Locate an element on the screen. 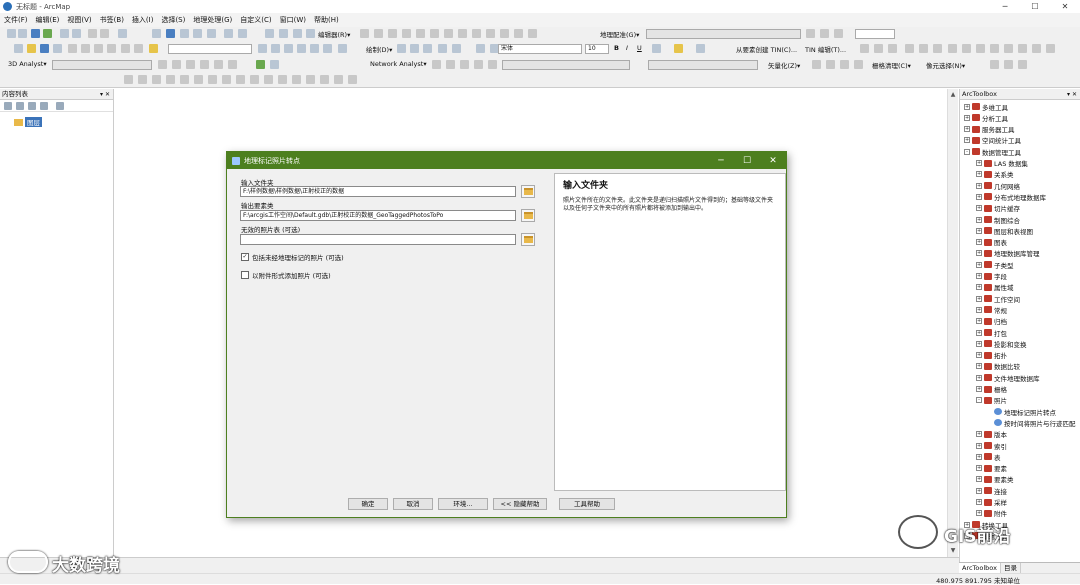 This screenshot has height=585, width=1080. vectorize-tool-2-icon is located at coordinates (830, 64).